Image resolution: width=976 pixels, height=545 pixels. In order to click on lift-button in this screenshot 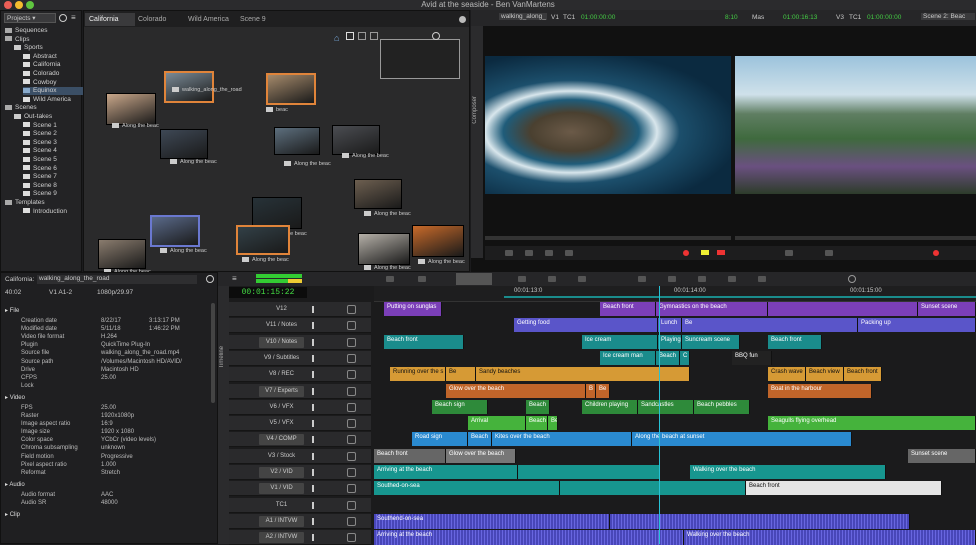, I will do `click(390, 279)`.